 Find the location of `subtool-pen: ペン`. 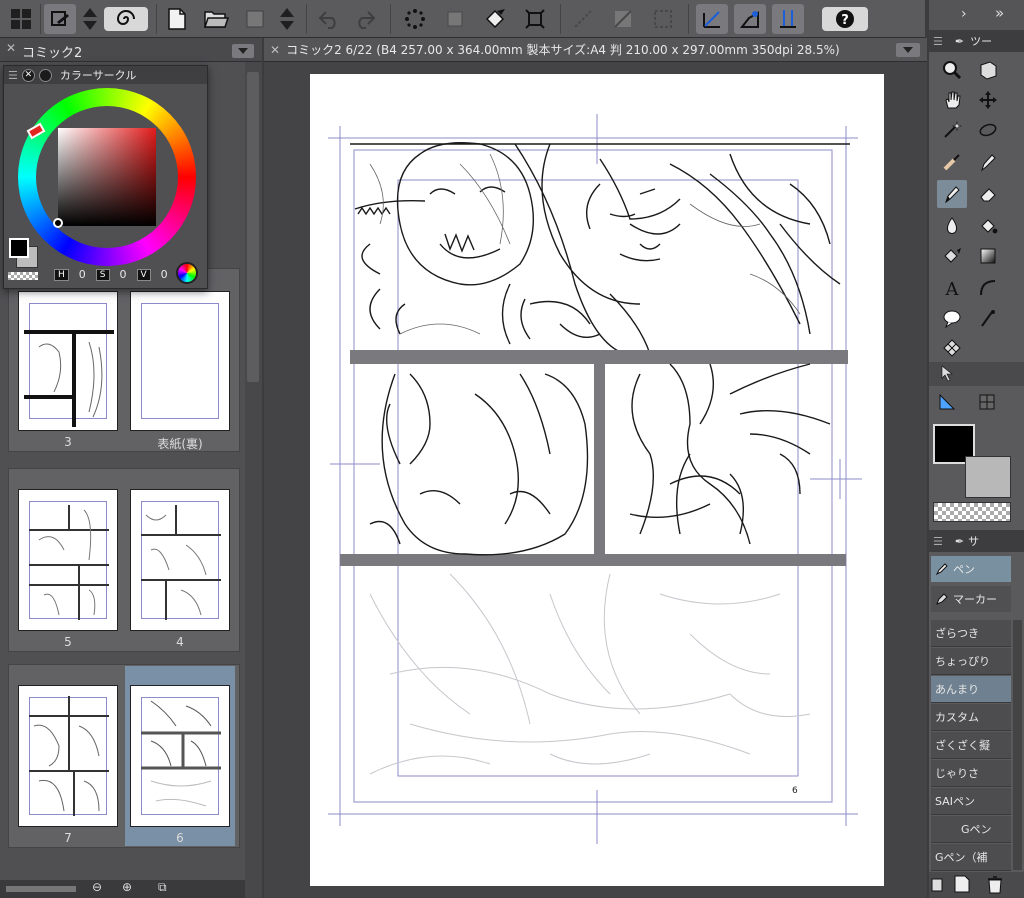

subtool-pen: ペン is located at coordinates (971, 569).